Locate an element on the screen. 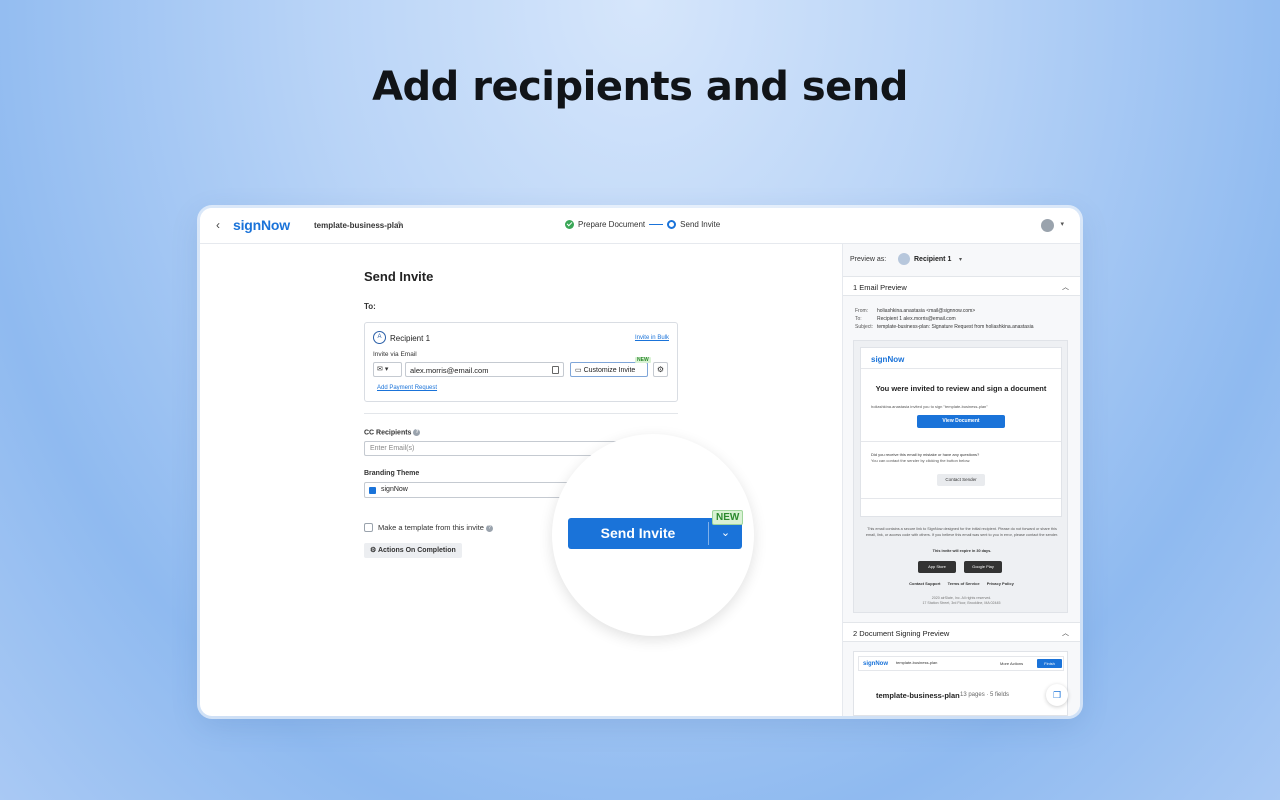 This screenshot has width=1280, height=800. progress-steps: Prepare Document Send Invite is located at coordinates (642, 224).